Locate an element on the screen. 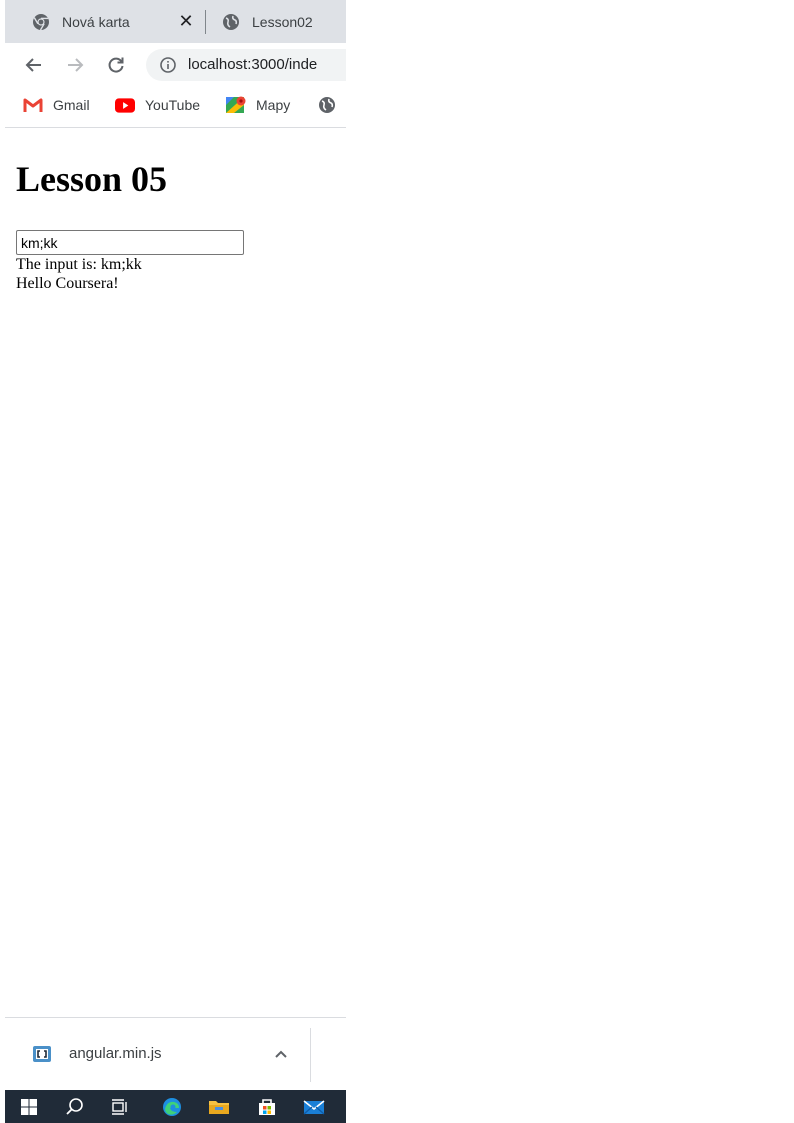 Image resolution: width=794 pixels, height=1123 pixels. arrow-left-icon is located at coordinates (33, 65).